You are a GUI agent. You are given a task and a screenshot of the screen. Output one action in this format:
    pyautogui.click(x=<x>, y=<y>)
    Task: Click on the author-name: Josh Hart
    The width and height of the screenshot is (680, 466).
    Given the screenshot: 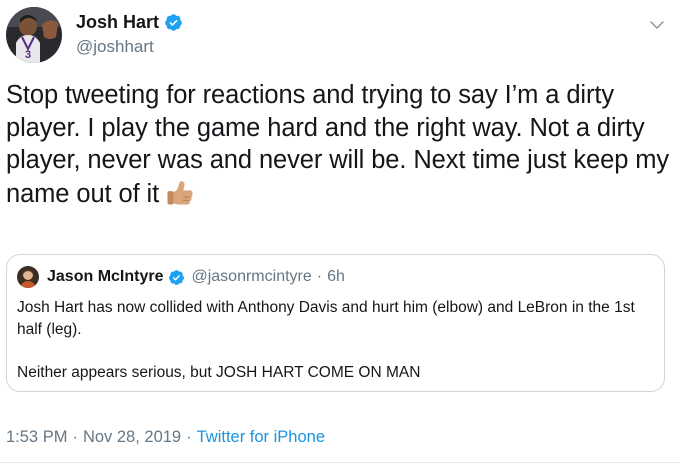 What is the action you would take?
    pyautogui.click(x=117, y=22)
    